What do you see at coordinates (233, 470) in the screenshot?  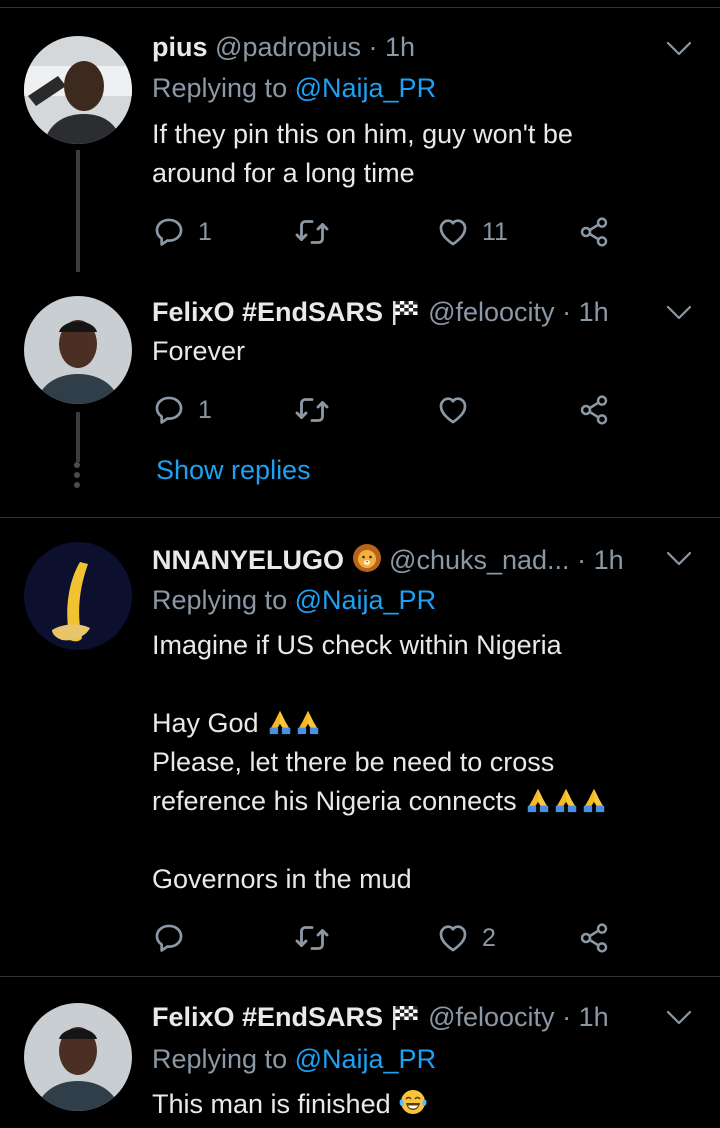 I see `show-replies-link: Show replies` at bounding box center [233, 470].